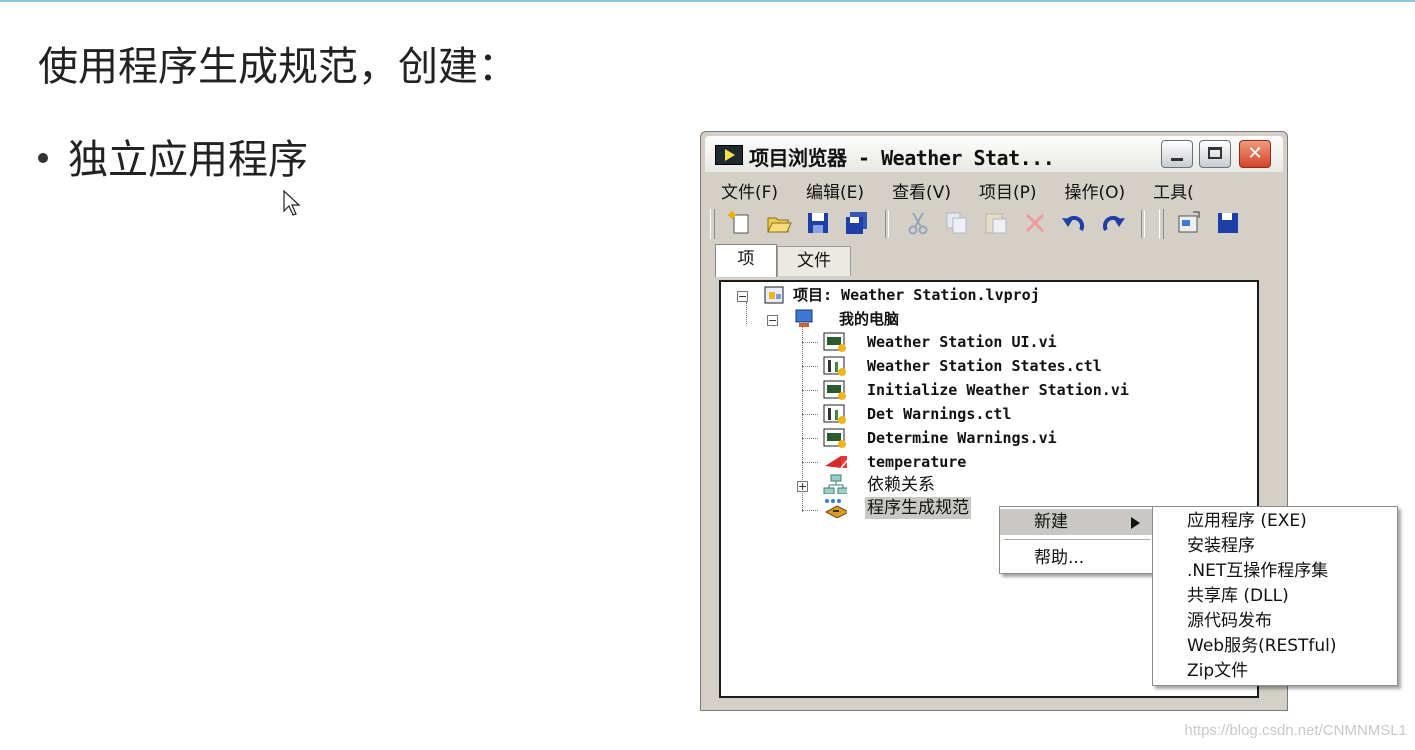  Describe the element at coordinates (814, 261) in the screenshot. I see `tab-files: 文件` at that location.